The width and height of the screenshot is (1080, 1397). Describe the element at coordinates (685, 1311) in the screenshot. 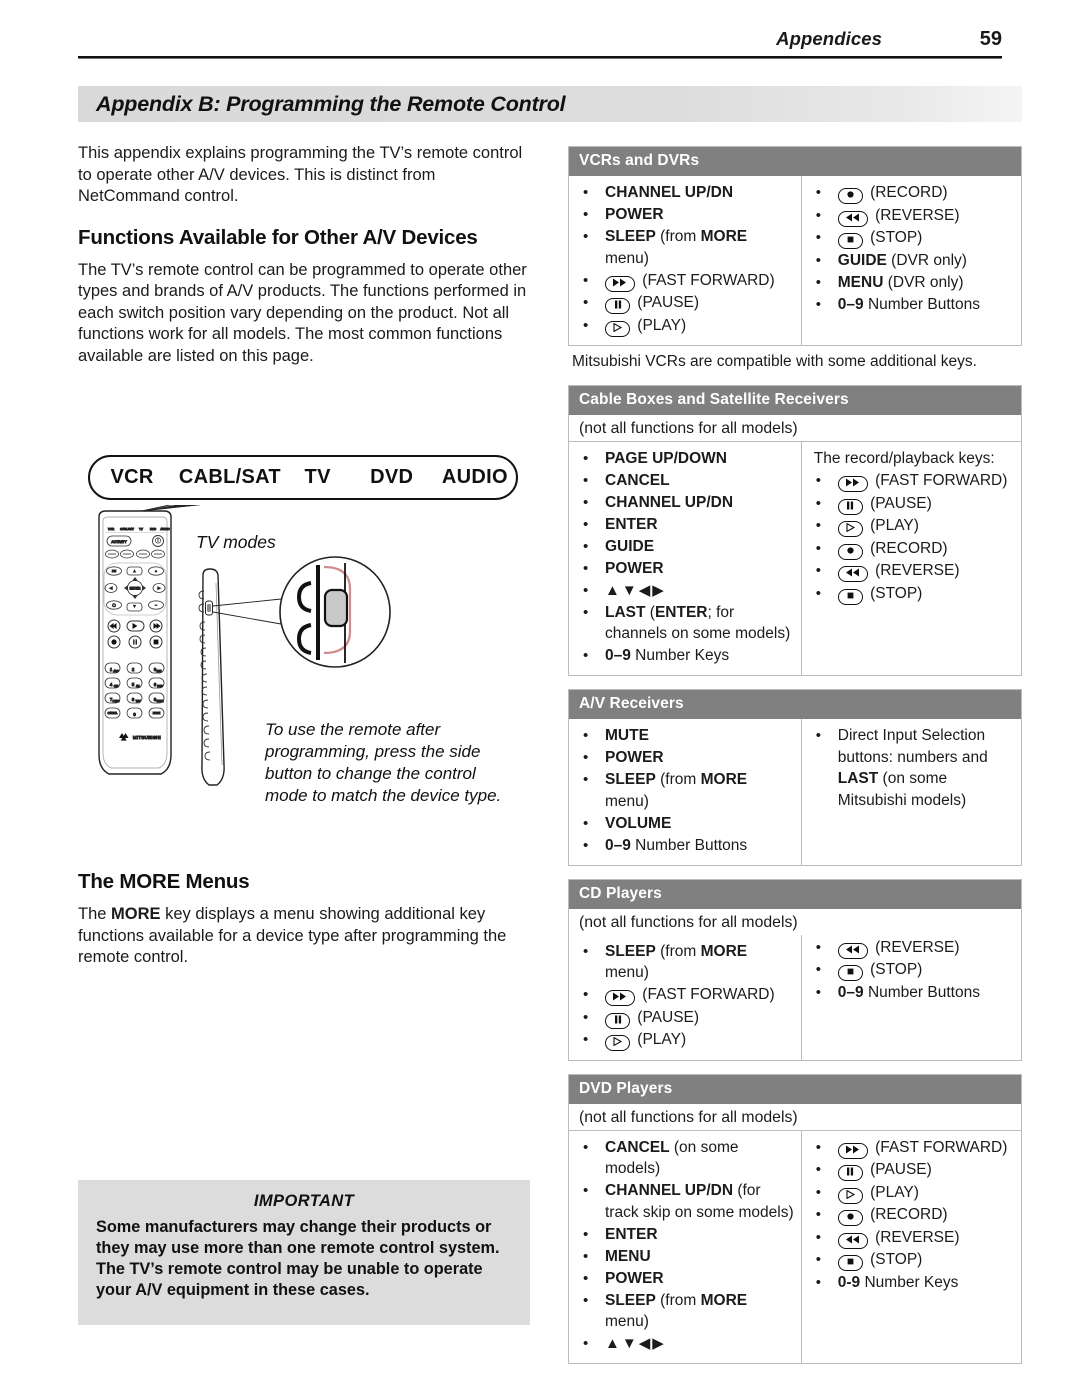

I see `key-list-item: • SLEEP (from MORE menu)` at that location.